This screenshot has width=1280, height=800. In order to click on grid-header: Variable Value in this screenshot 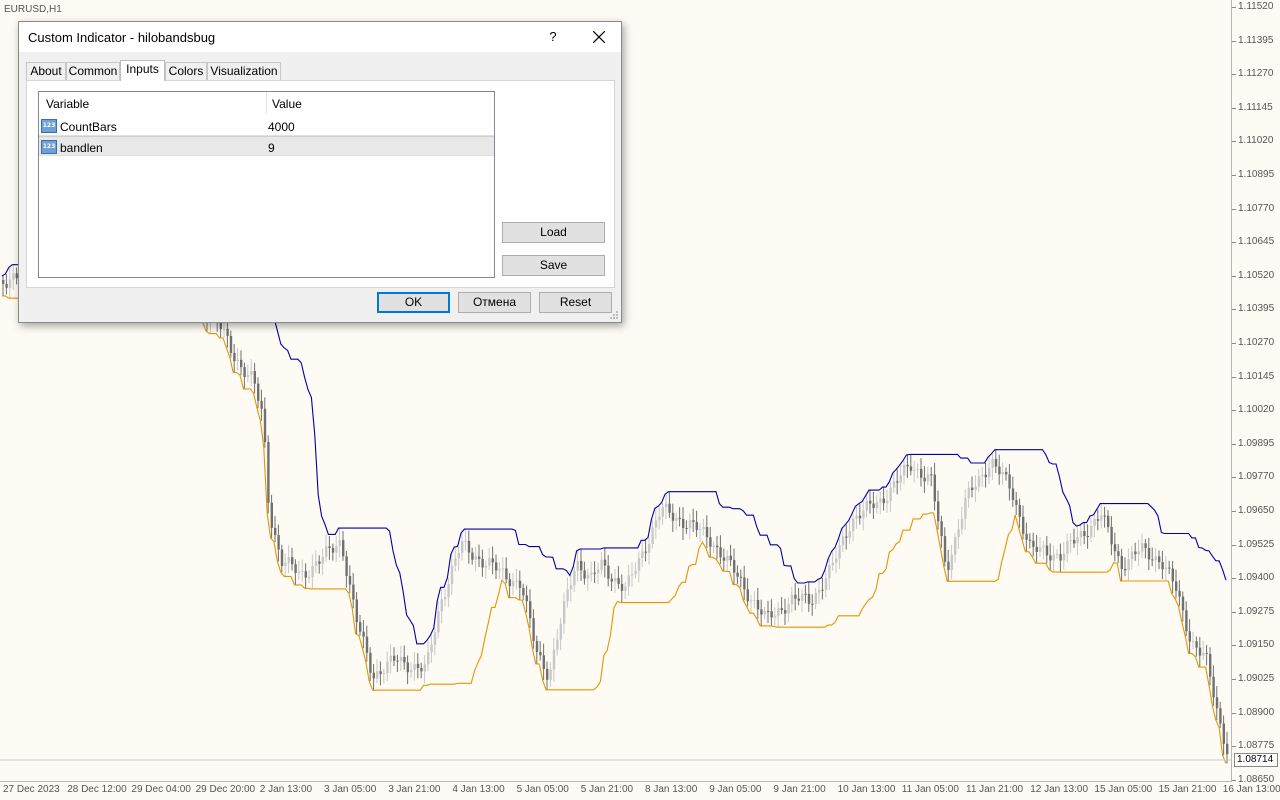, I will do `click(266, 103)`.